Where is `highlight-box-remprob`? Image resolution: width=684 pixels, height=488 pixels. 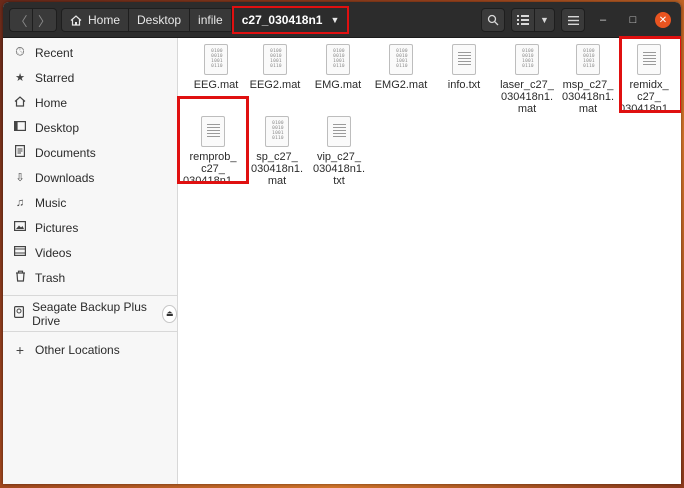 highlight-box-remprob is located at coordinates (213, 140).